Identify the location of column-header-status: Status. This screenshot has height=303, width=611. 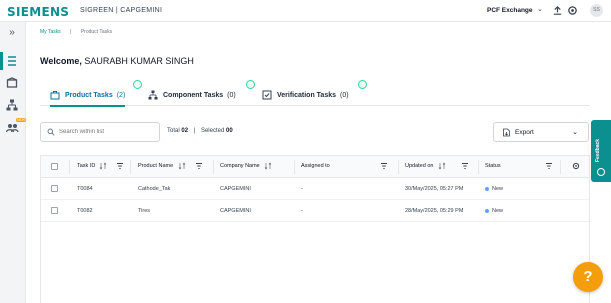
(493, 166).